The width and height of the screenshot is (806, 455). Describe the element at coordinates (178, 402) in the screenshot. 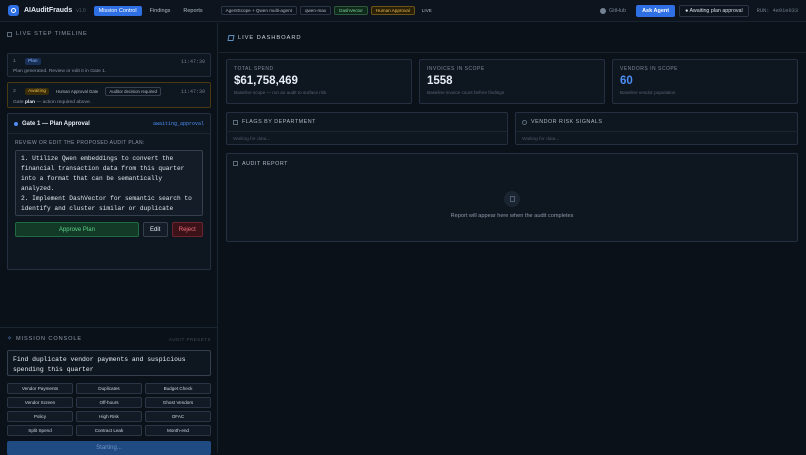

I see `preset-ghost-vendors: Ghost Vendors` at that location.